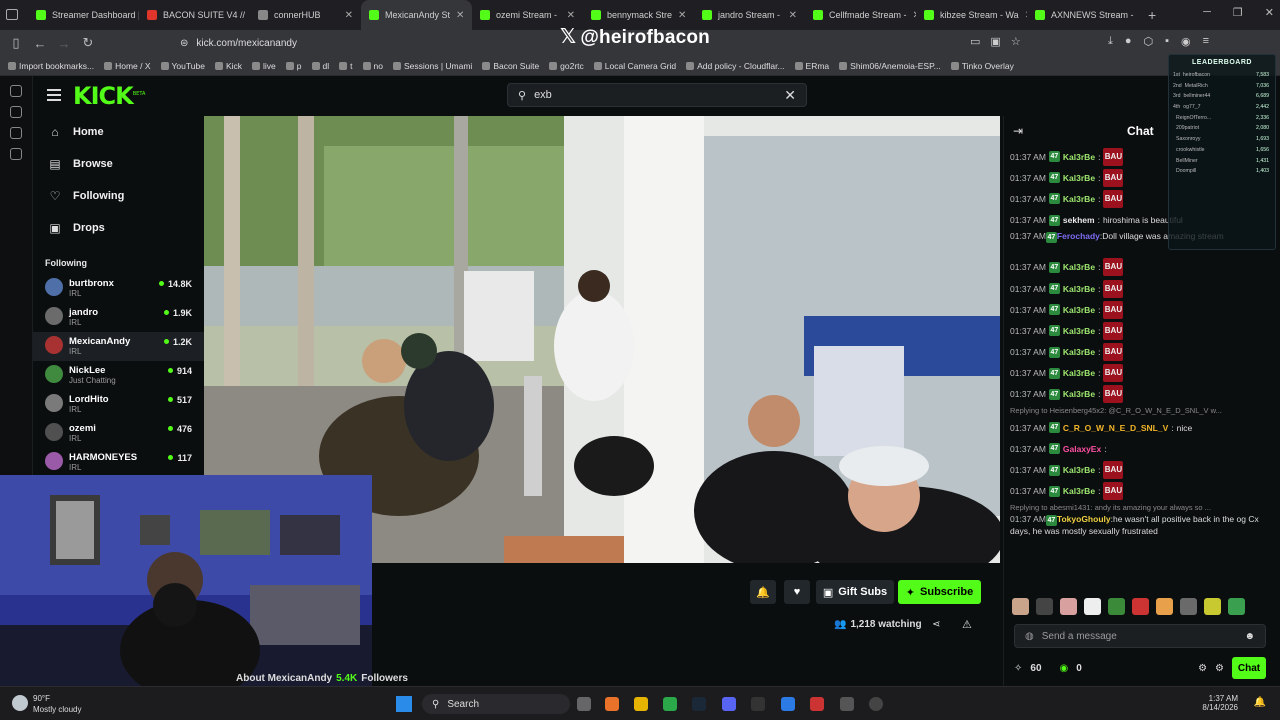  I want to click on message-username: GalaxyEx, so click(1082, 449).